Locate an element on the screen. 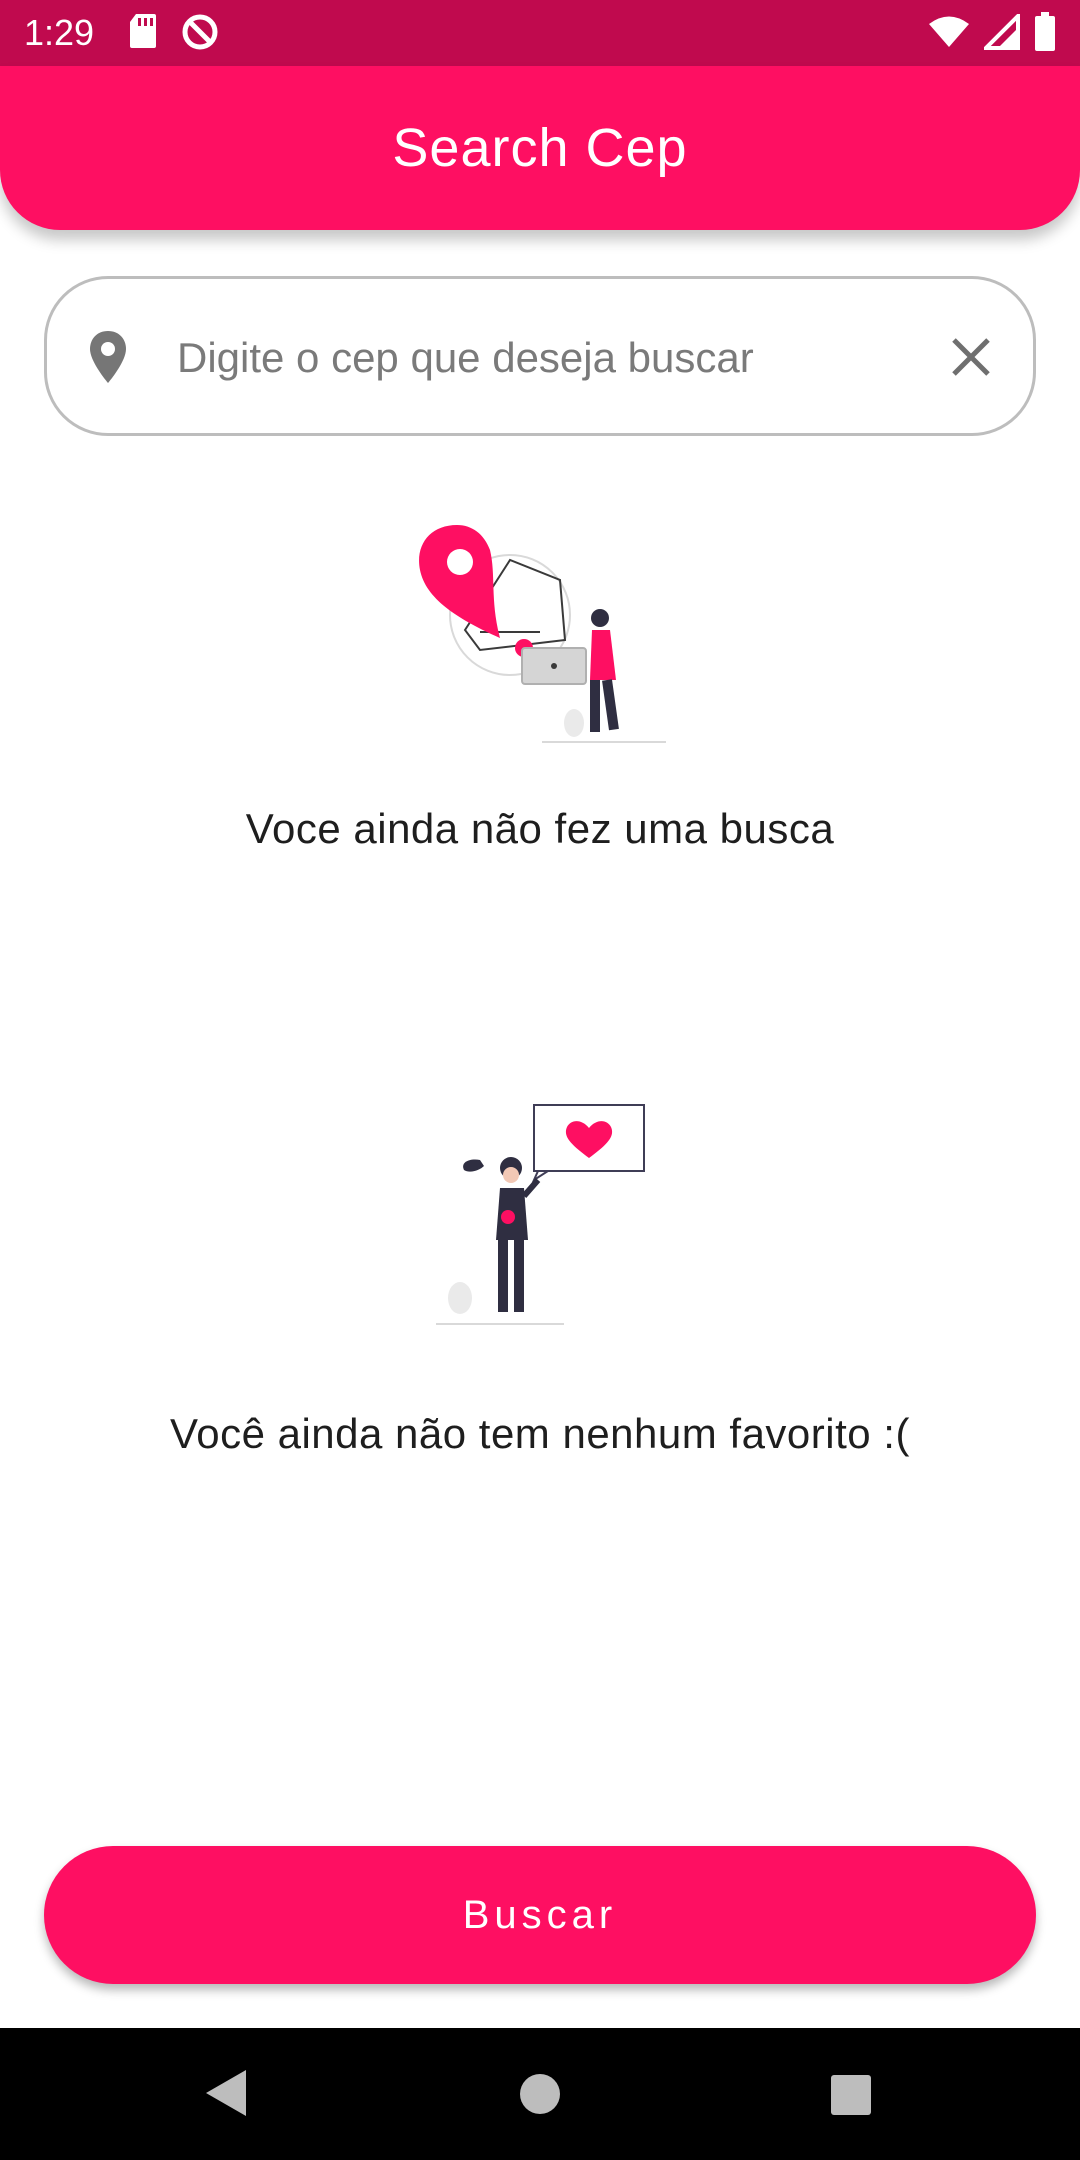  empty-search-message: Voce ainda não fez uma busca is located at coordinates (540, 828).